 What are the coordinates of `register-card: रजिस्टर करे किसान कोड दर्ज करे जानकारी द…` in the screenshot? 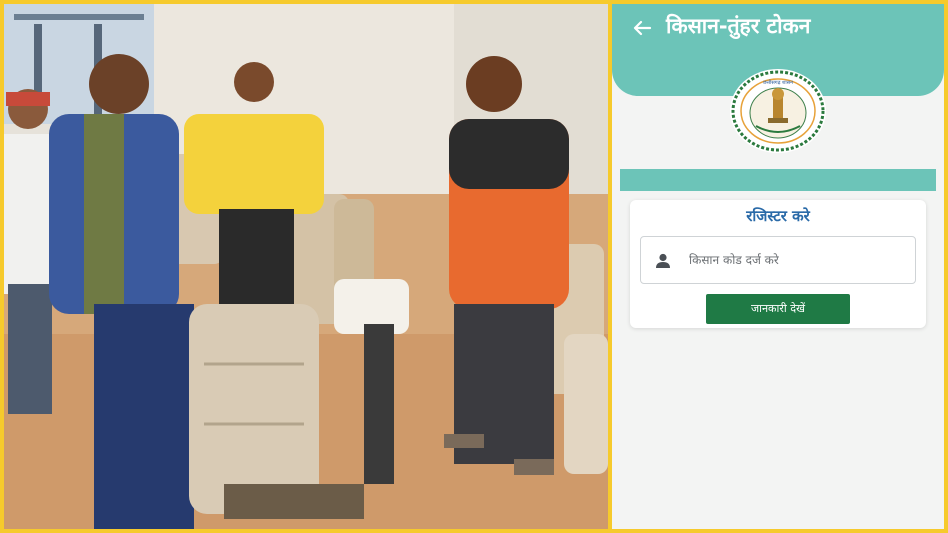 It's located at (778, 264).